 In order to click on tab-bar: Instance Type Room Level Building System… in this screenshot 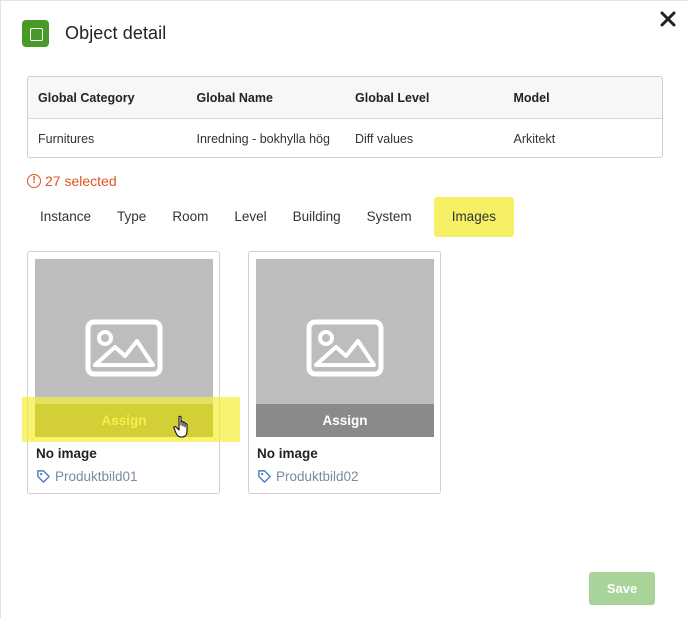, I will do `click(272, 217)`.